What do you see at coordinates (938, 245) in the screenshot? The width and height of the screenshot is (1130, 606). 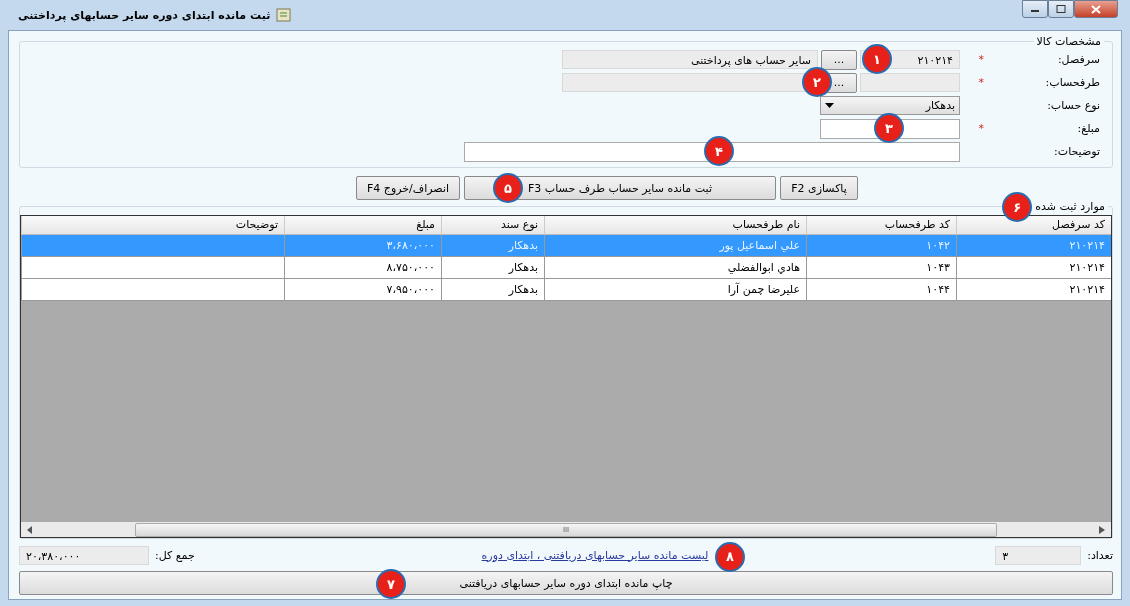 I see `table-cell: ۱۰۴۲` at bounding box center [938, 245].